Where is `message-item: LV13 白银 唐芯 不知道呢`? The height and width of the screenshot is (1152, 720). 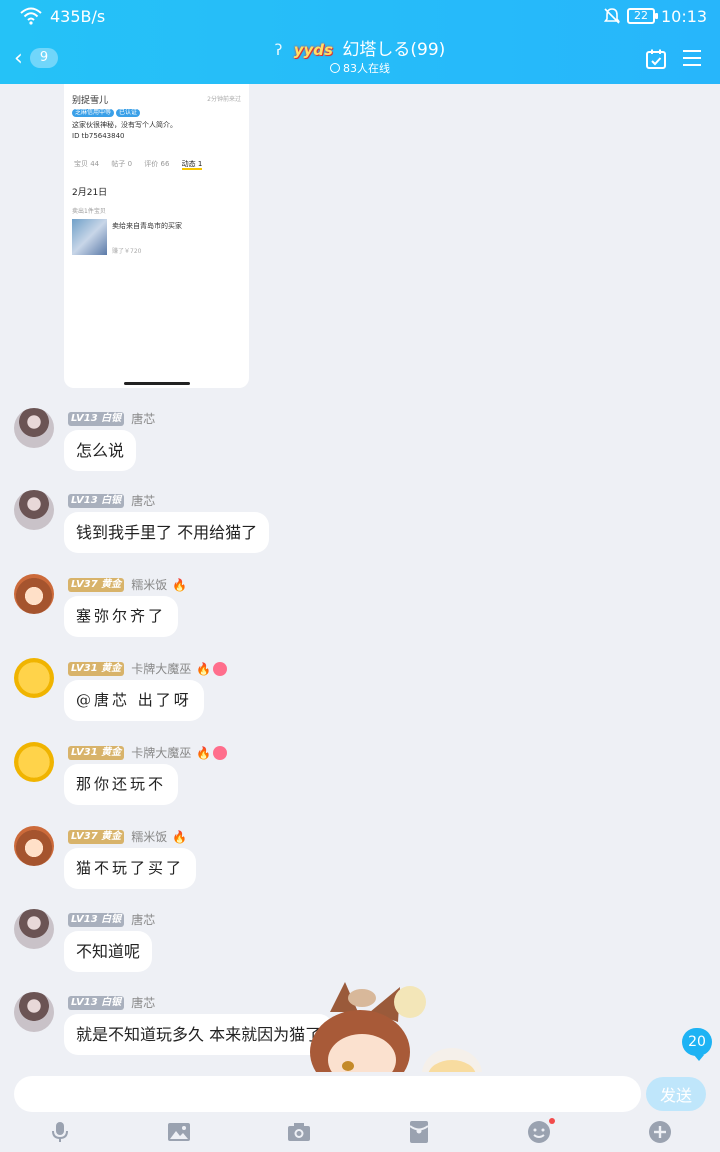 message-item: LV13 白银 唐芯 不知道呢 is located at coordinates (360, 949).